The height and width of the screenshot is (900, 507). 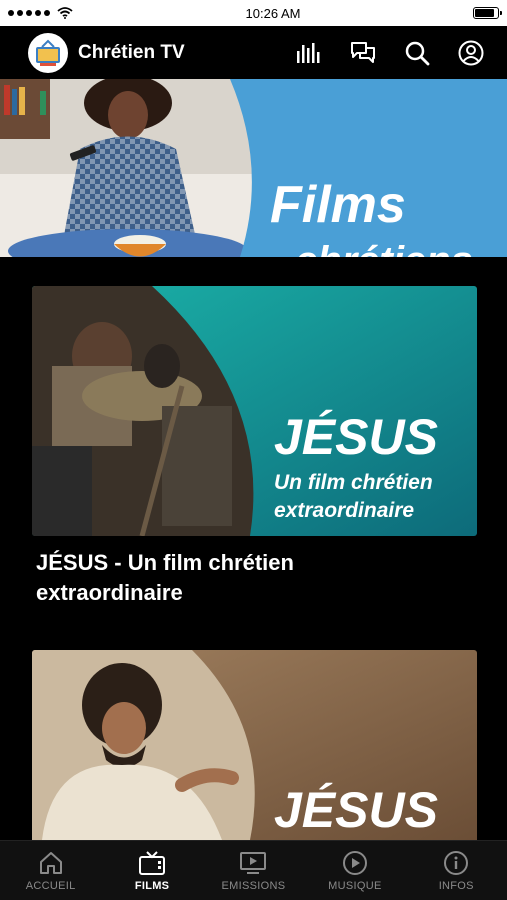 What do you see at coordinates (253, 886) in the screenshot?
I see `tab-label: EMISSIONS` at bounding box center [253, 886].